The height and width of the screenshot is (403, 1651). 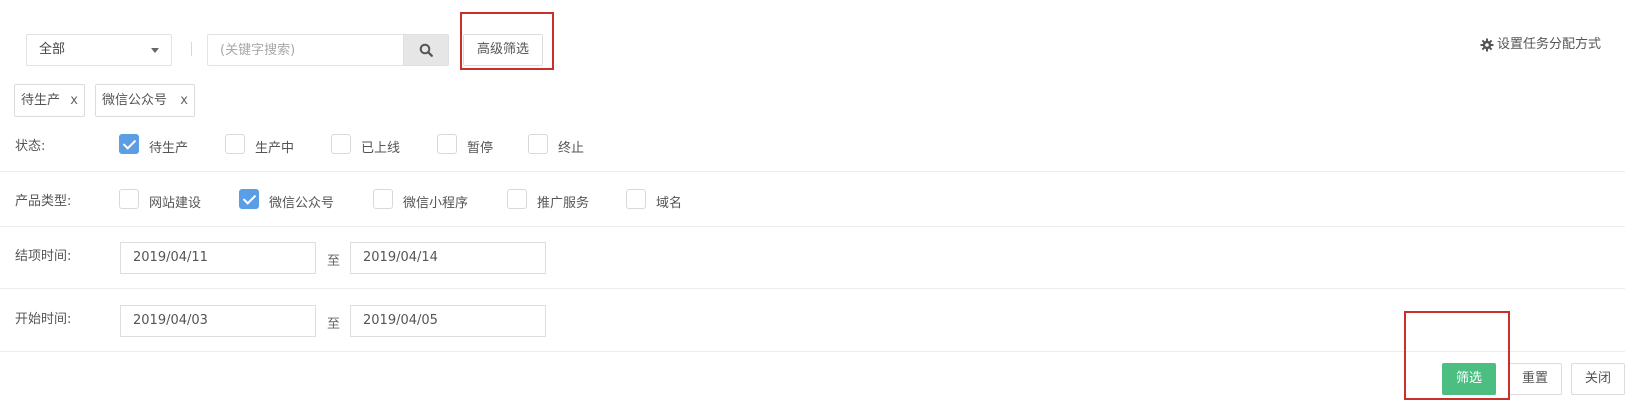 I want to click on chip-label: 待生产, so click(x=41, y=100).